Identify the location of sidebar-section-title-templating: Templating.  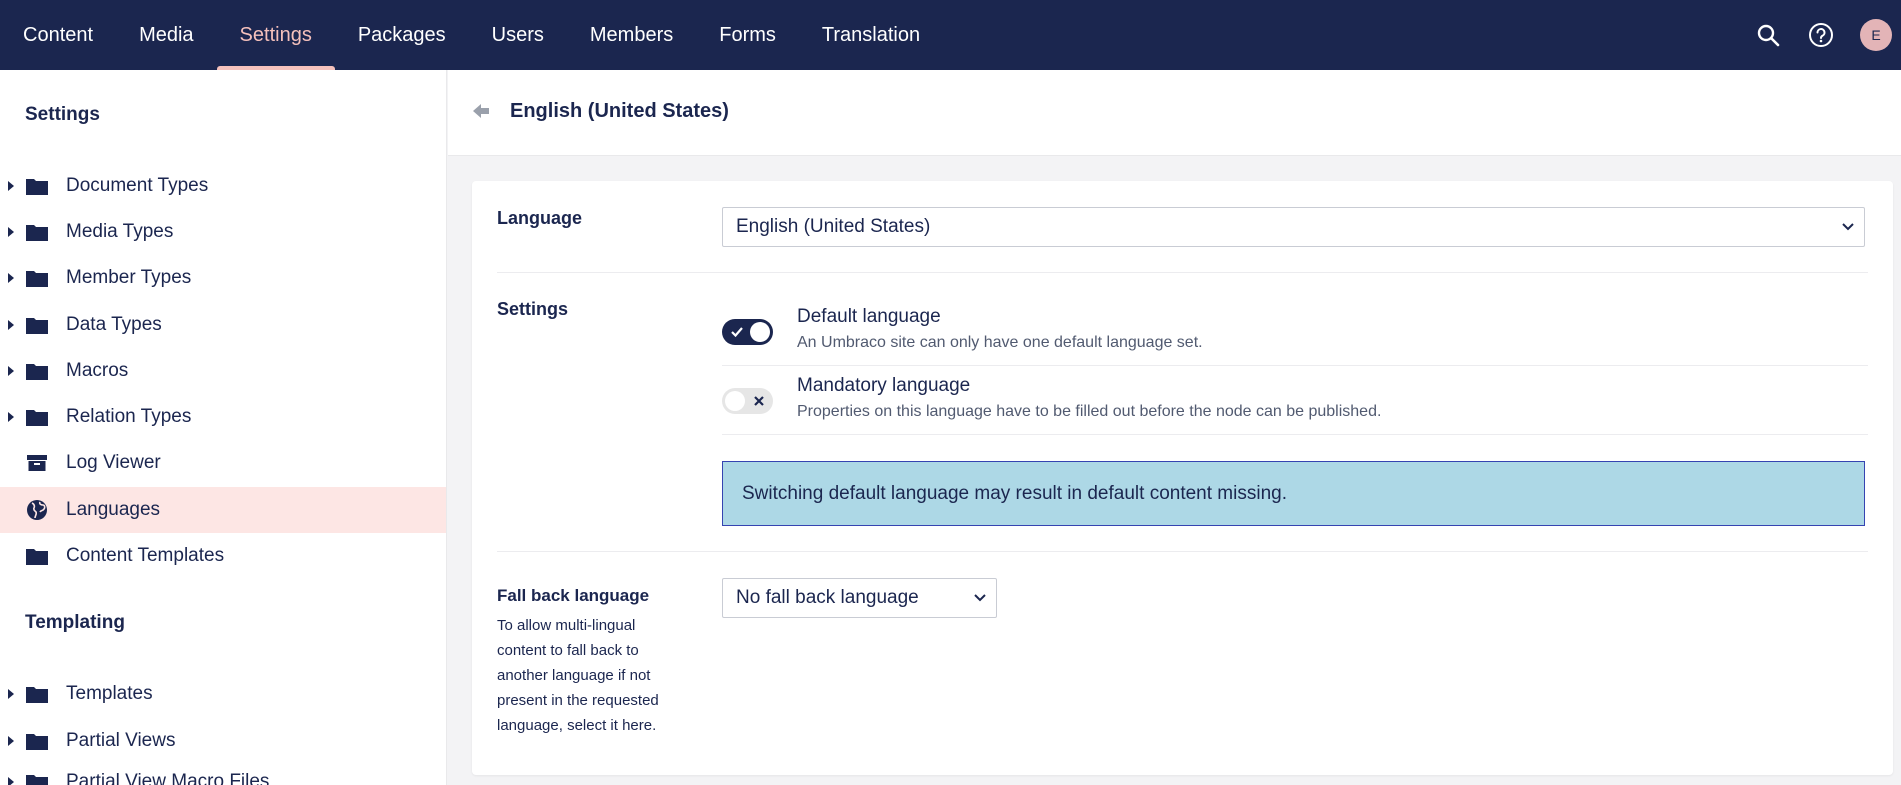
(75, 622).